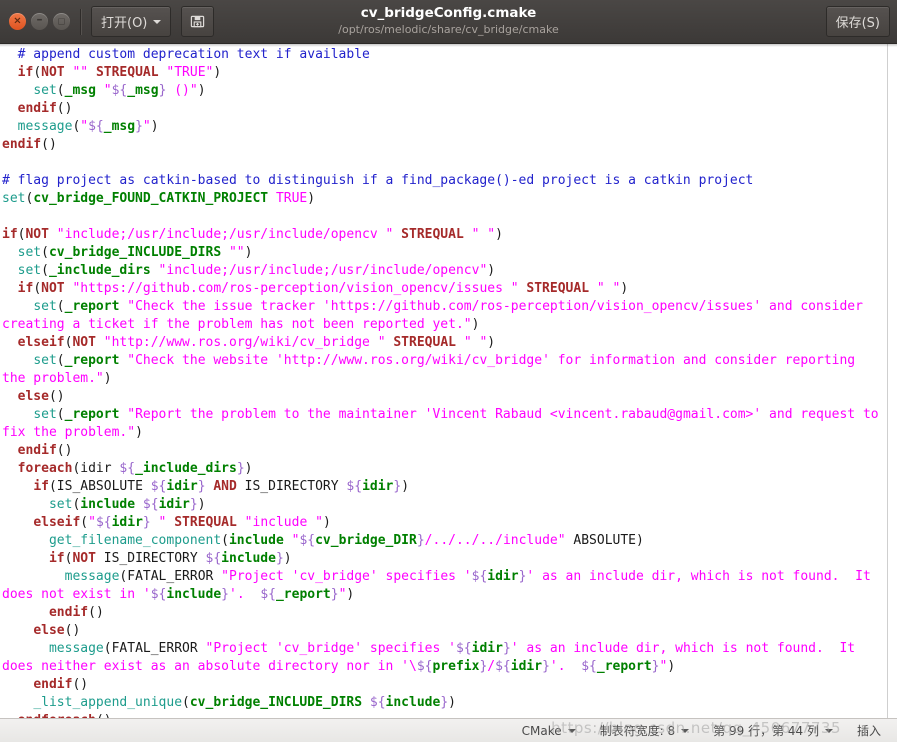 This screenshot has height=742, width=897. I want to click on insert-mode-label: 插入, so click(868, 731).